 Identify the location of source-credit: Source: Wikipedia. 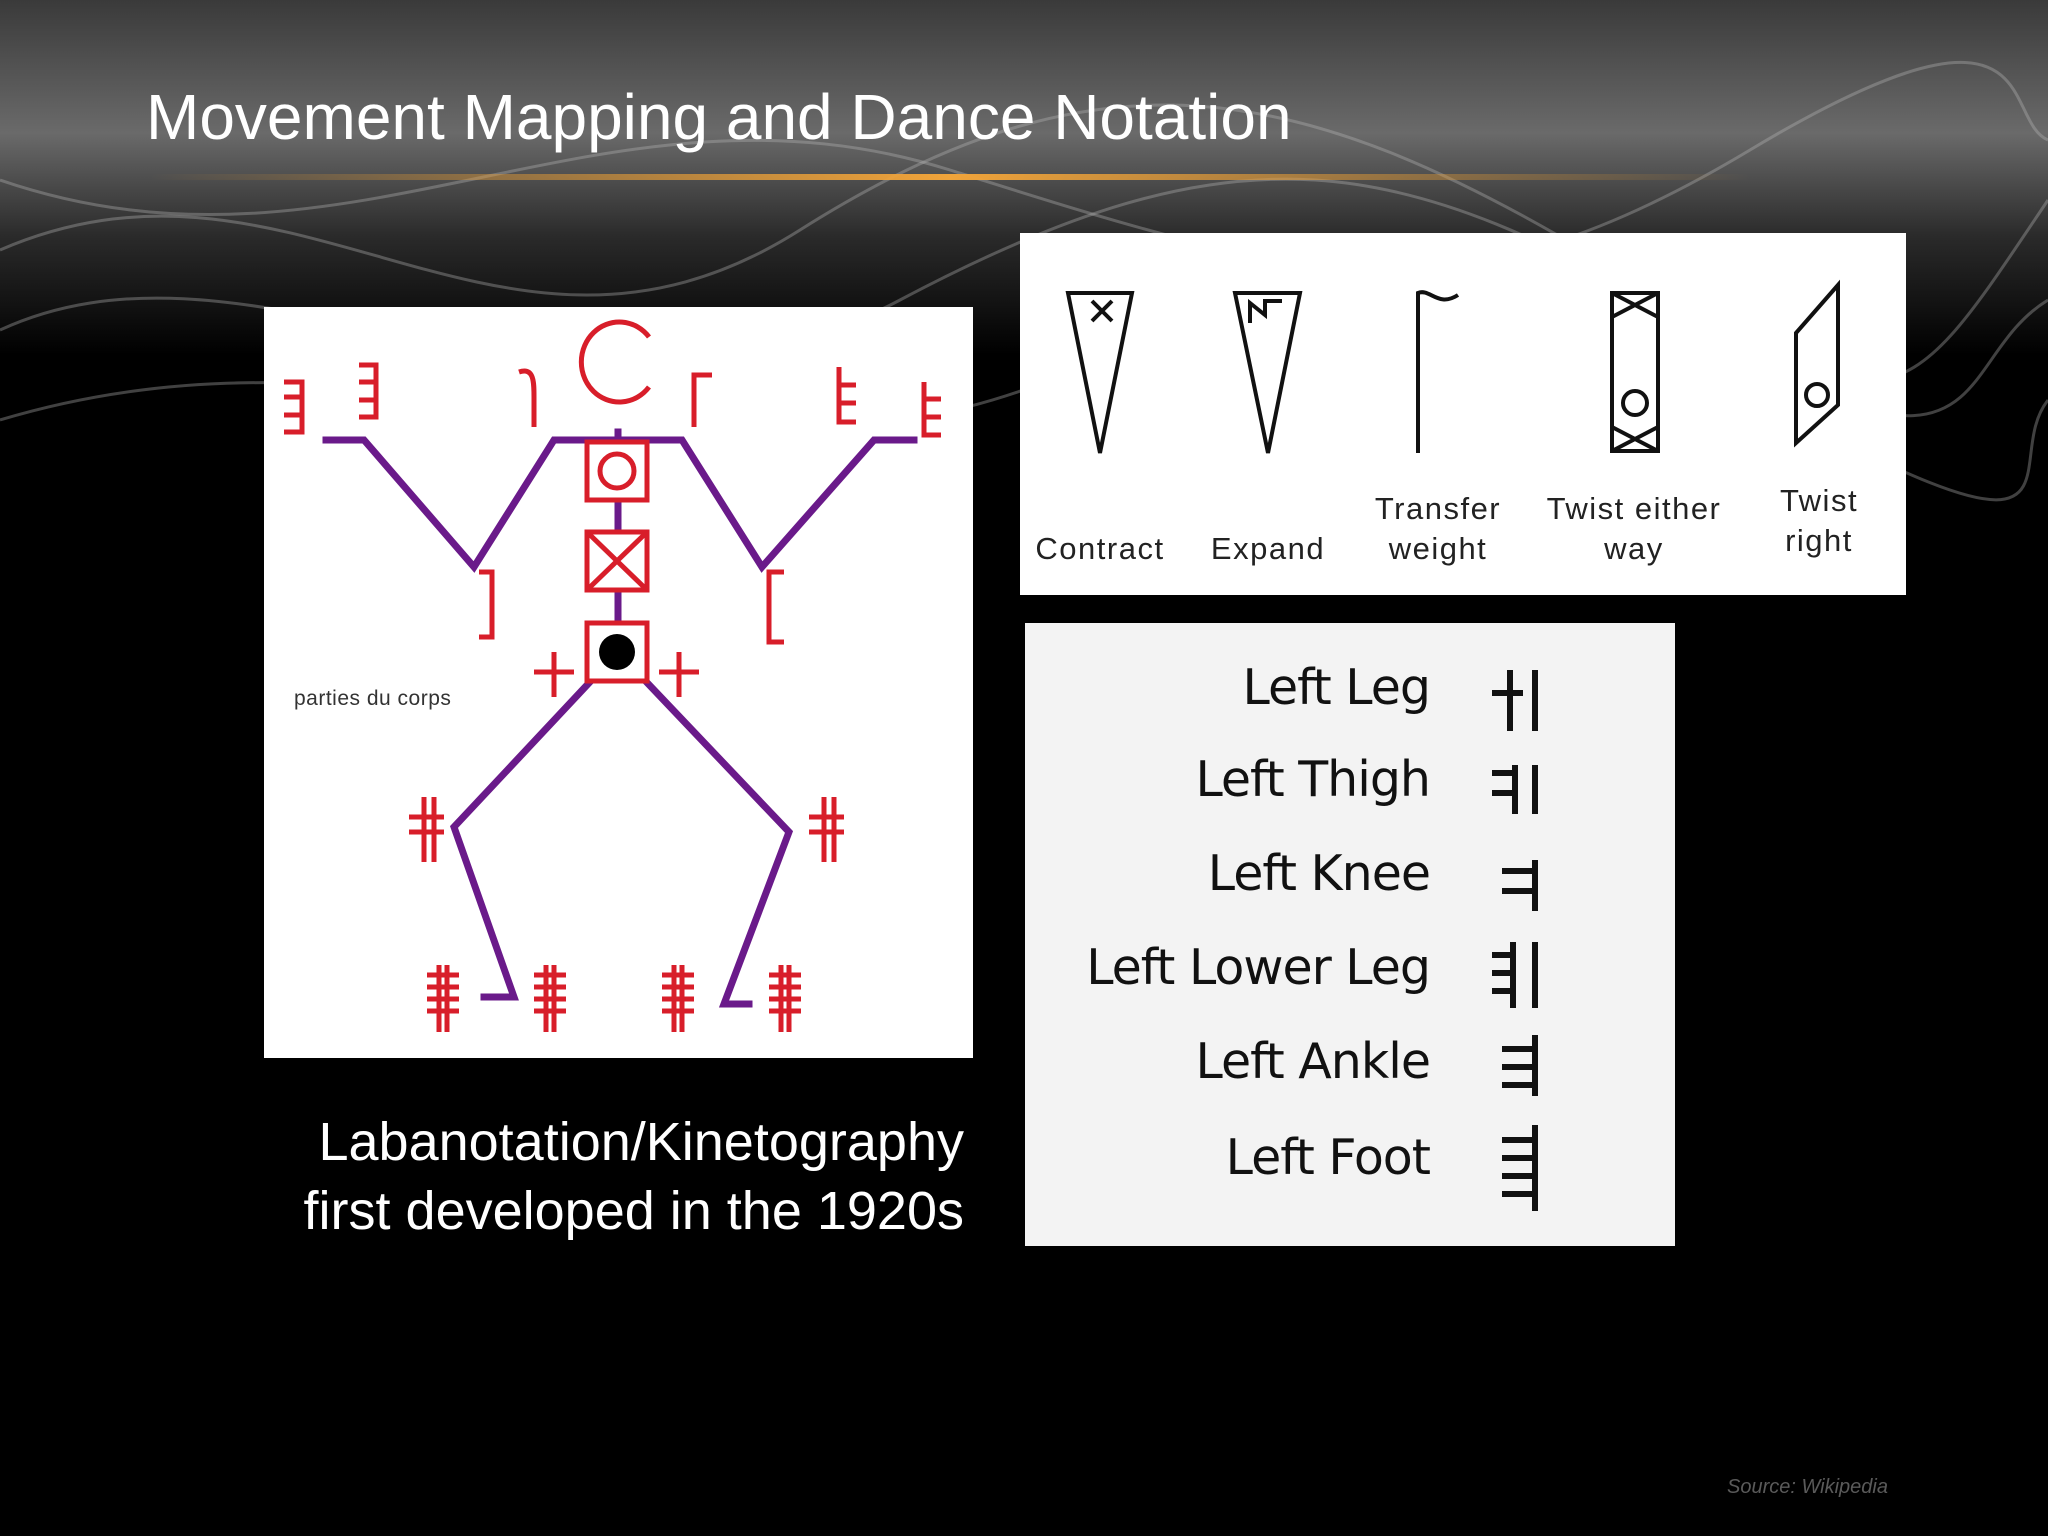
(1807, 1487).